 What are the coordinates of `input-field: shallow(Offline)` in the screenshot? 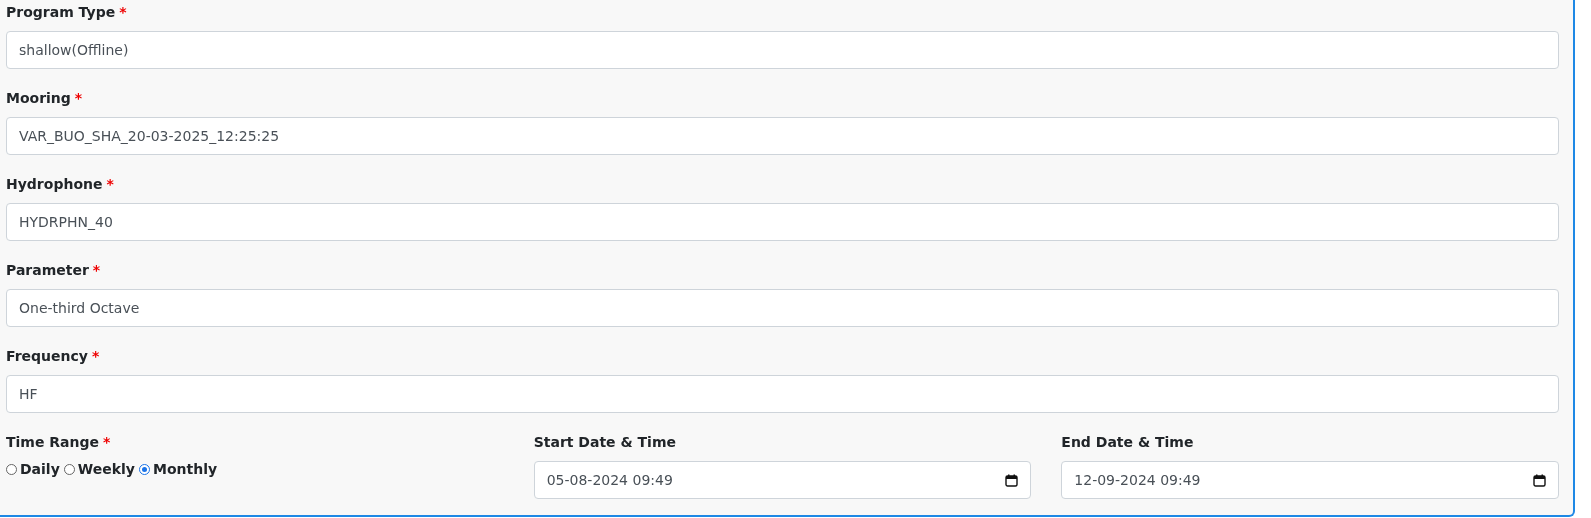 It's located at (782, 50).